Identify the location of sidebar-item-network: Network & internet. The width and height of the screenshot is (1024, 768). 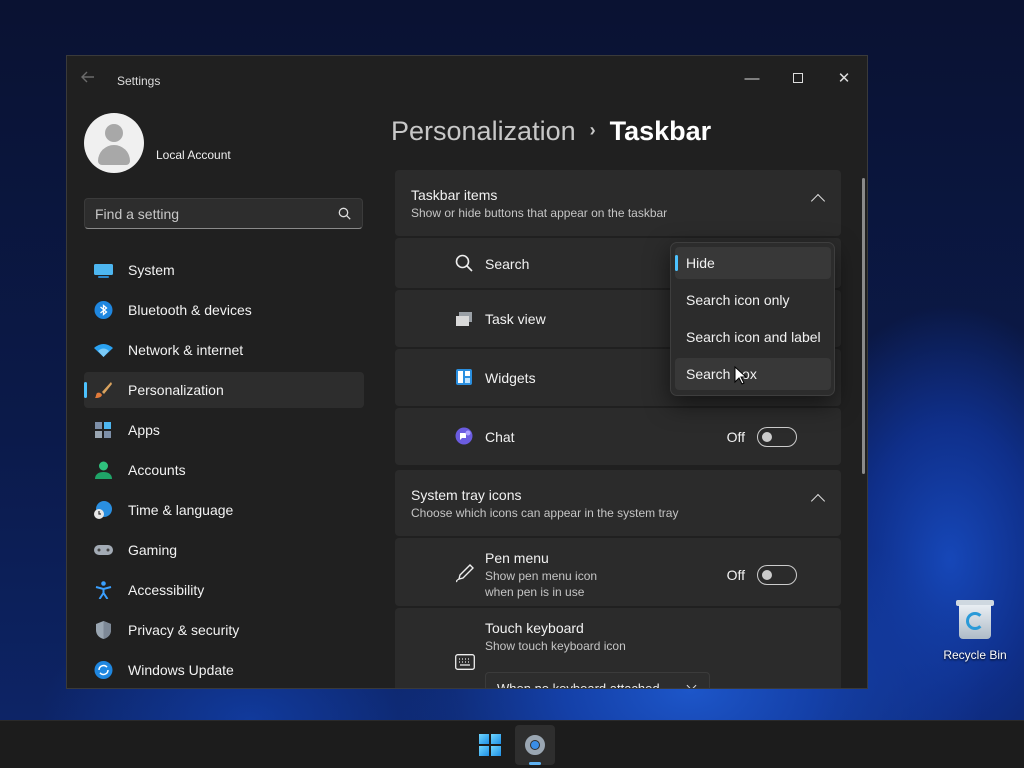
(224, 350).